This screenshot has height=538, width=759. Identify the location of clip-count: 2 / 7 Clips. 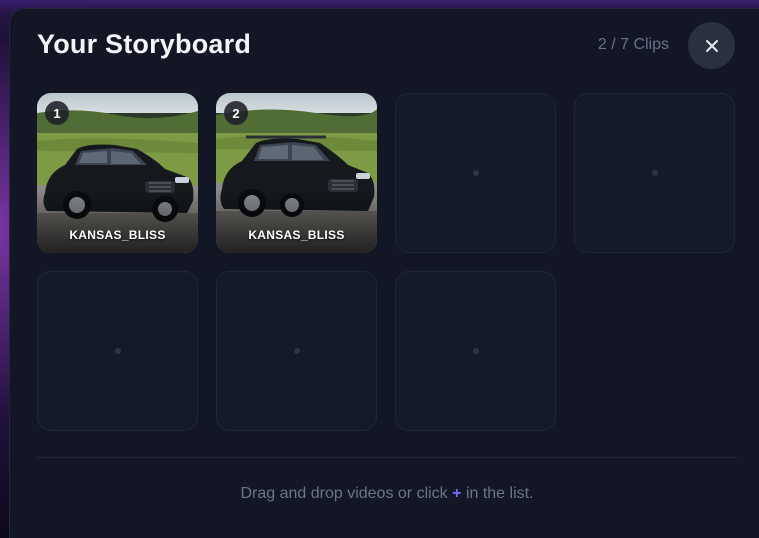
(633, 44).